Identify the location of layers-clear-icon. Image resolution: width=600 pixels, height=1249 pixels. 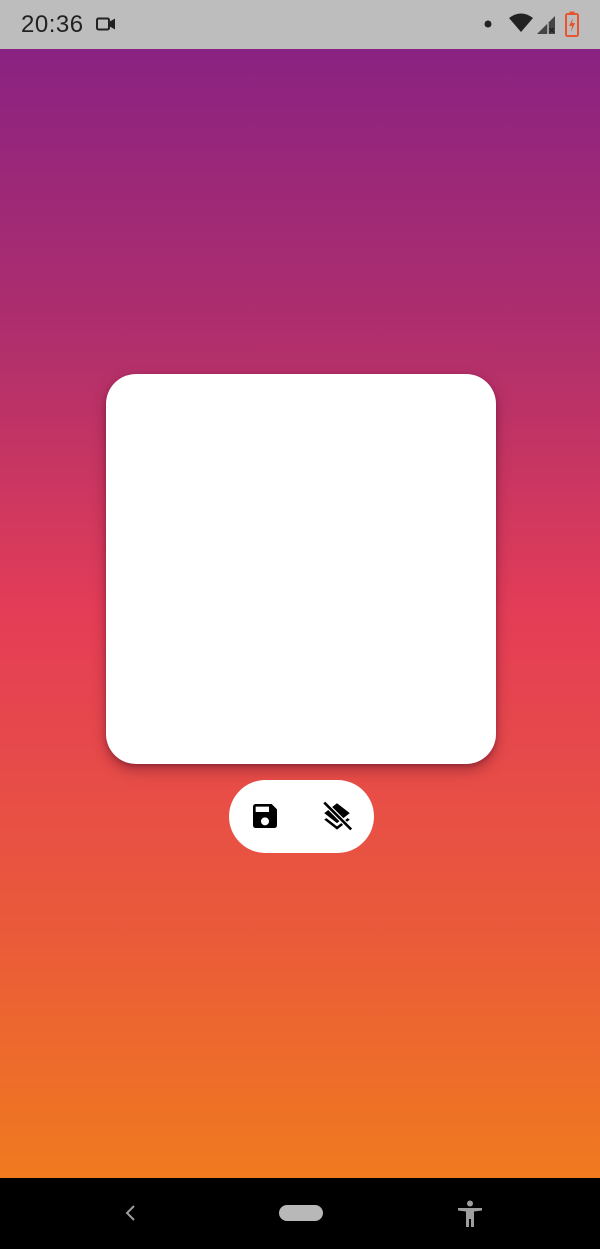
(337, 816).